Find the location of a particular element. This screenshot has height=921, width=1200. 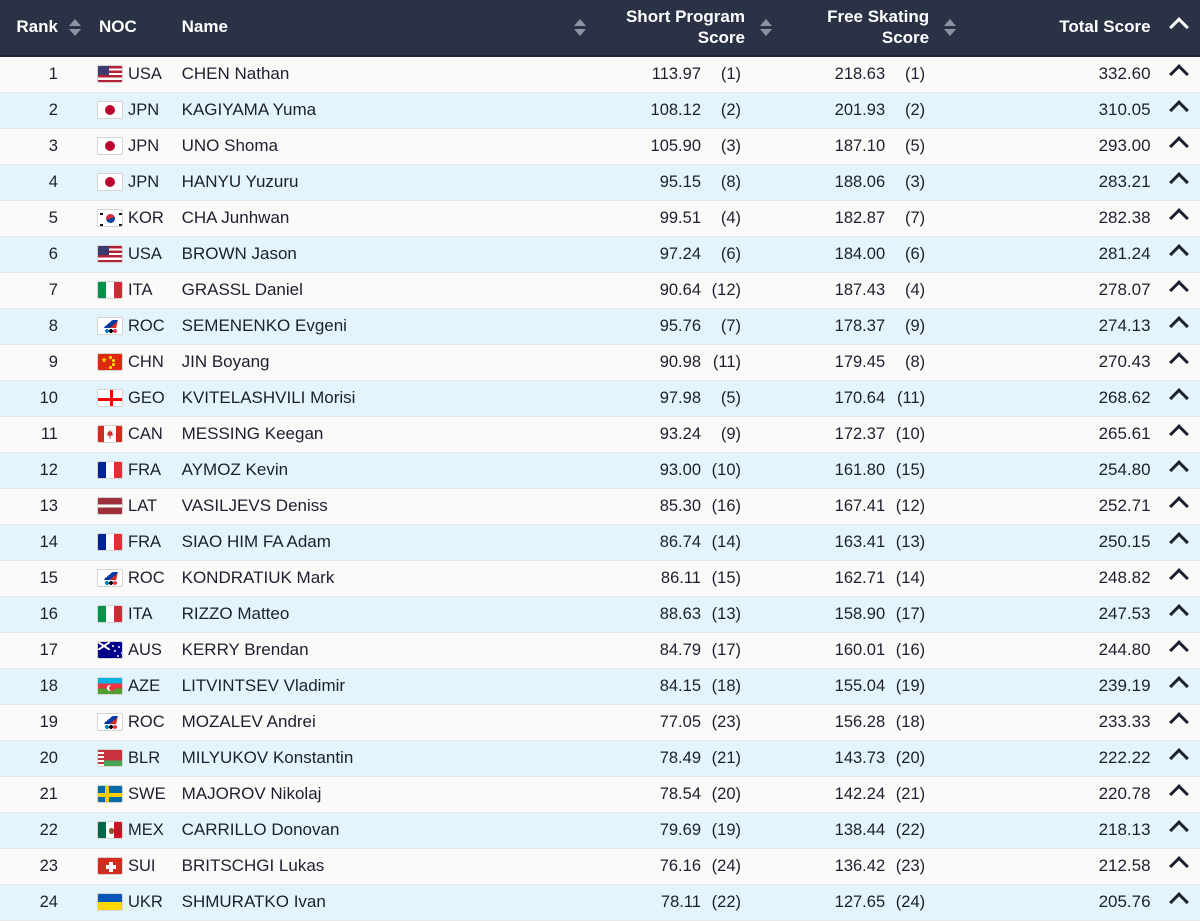

table-row: 4 JPN HANYU Yuzuru 95.15 (8) 188.06 (3) 283.21 is located at coordinates (600, 182).